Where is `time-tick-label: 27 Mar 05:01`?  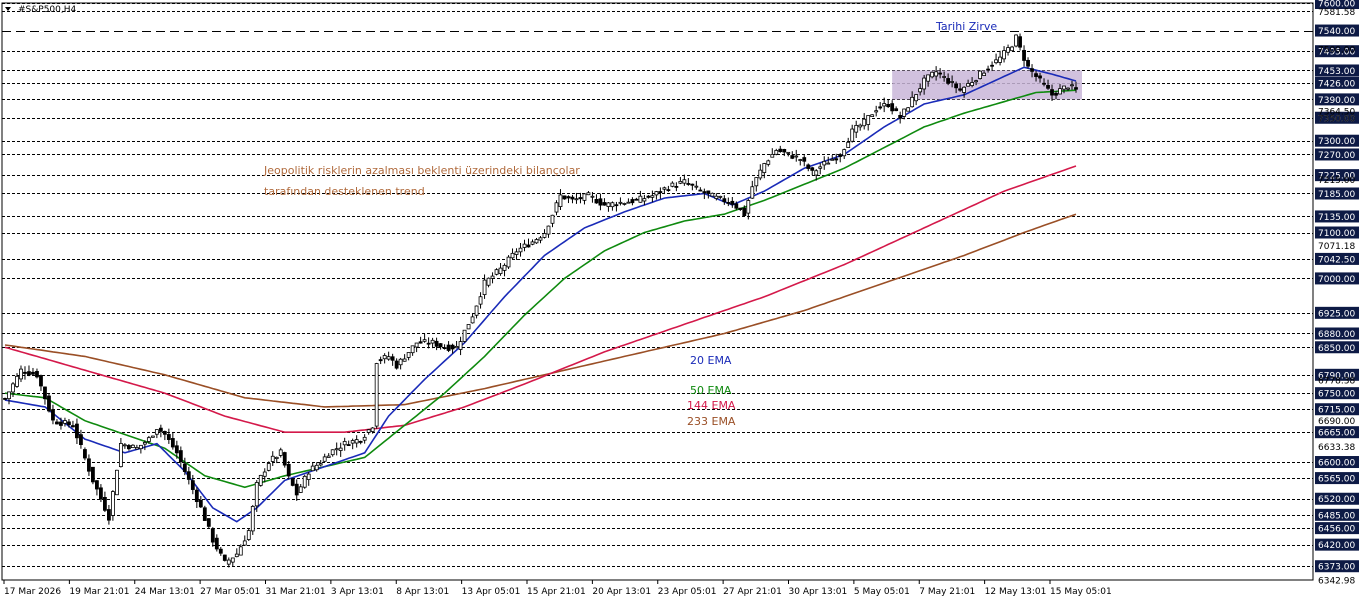
time-tick-label: 27 Mar 05:01 is located at coordinates (230, 592).